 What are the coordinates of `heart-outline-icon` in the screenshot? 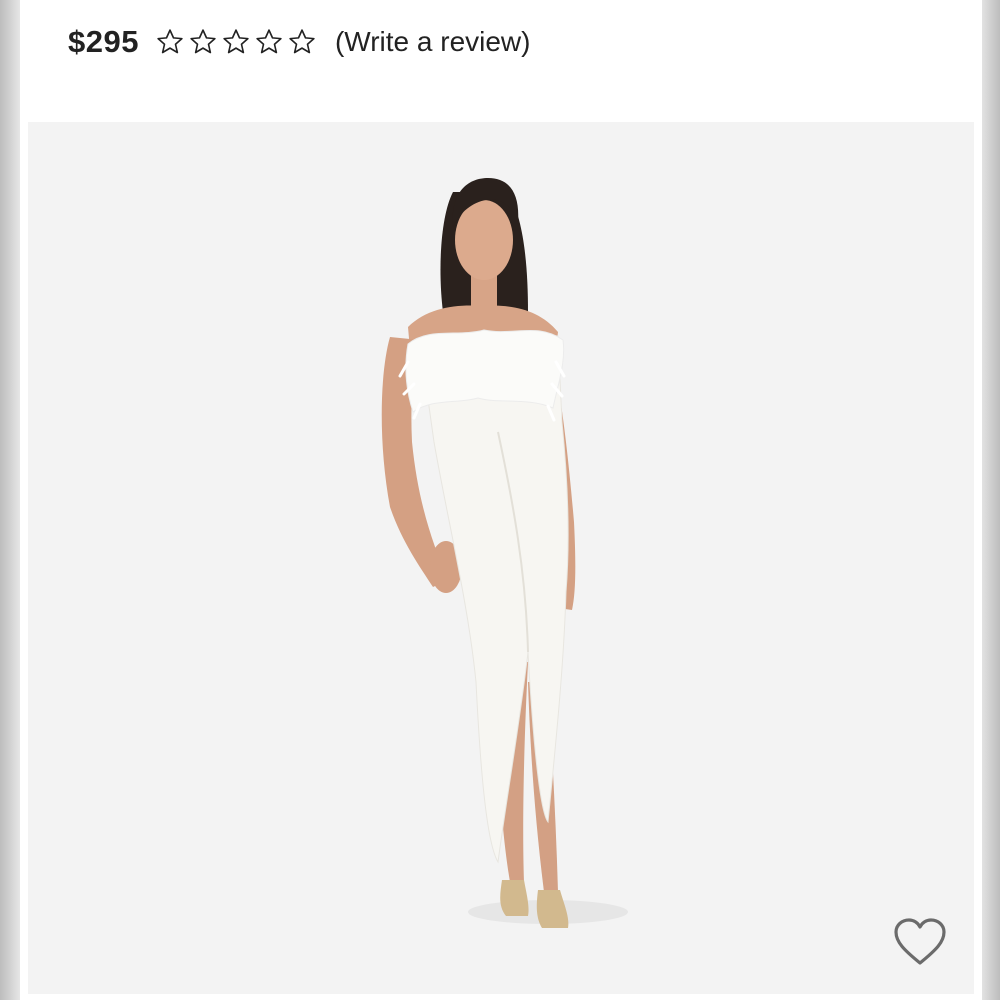 It's located at (920, 943).